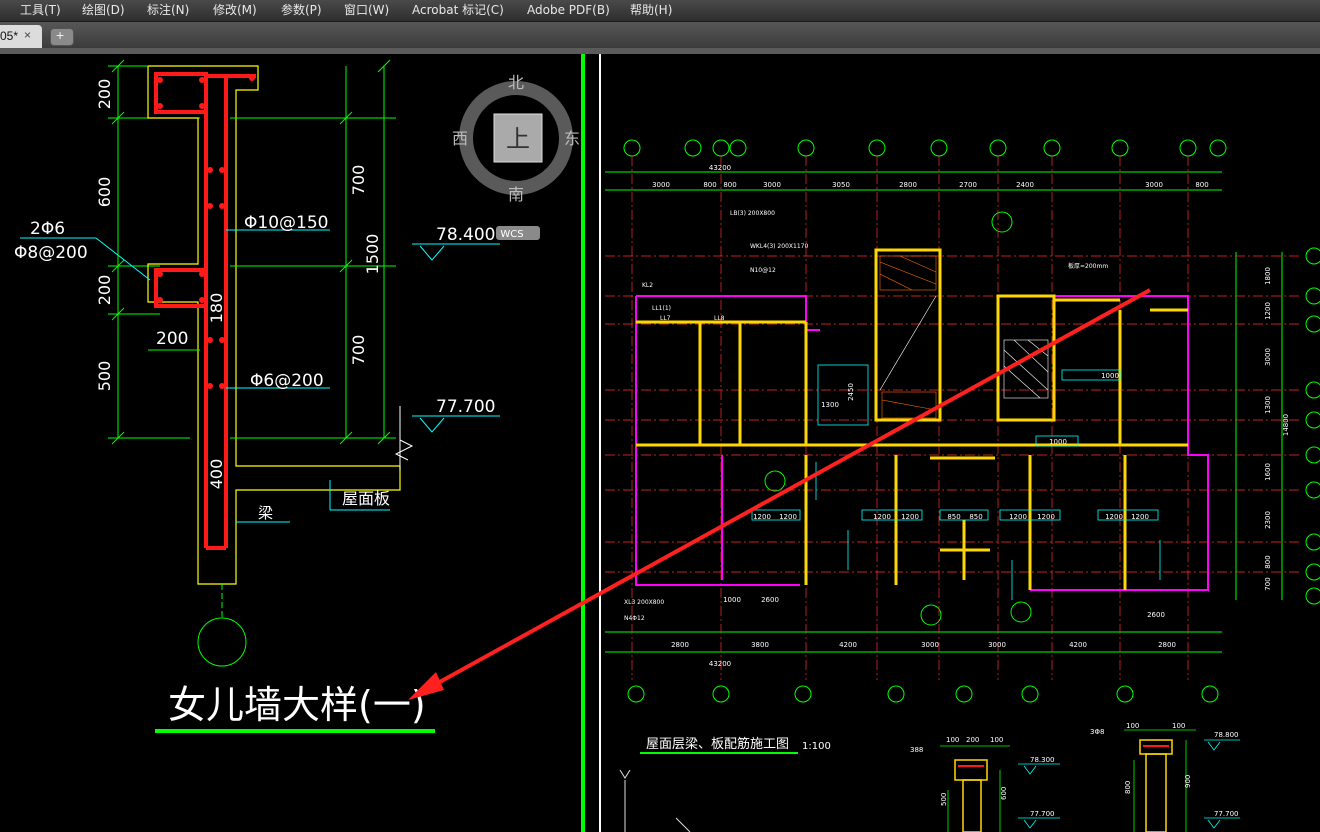 This screenshot has width=1320, height=832. Describe the element at coordinates (661, 308) in the screenshot. I see `beam-label-ll1: LL1(1)` at that location.